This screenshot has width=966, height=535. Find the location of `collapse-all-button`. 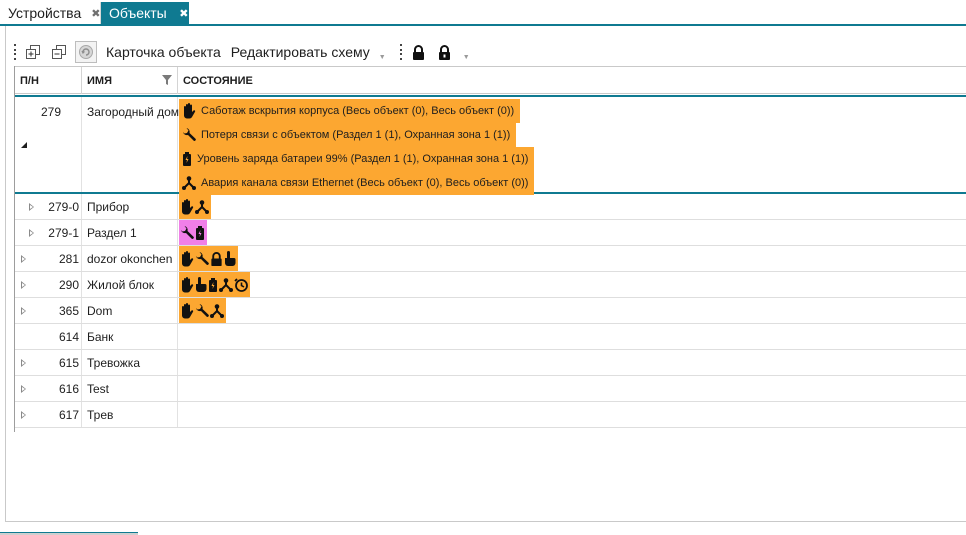

collapse-all-button is located at coordinates (59, 52).